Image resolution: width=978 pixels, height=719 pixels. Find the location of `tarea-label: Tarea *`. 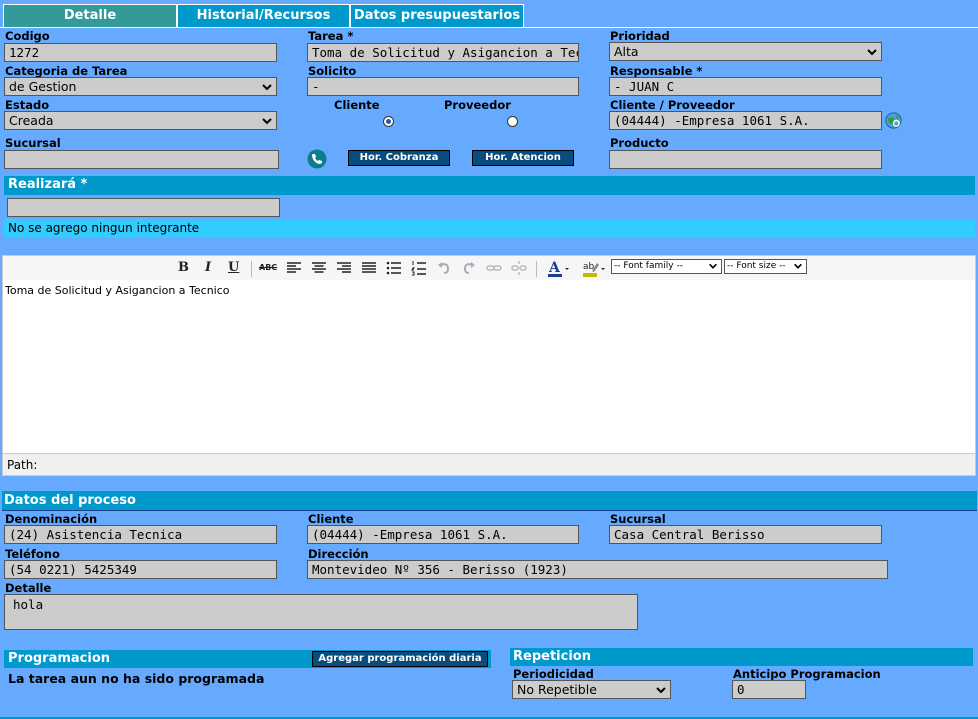

tarea-label: Tarea * is located at coordinates (331, 36).